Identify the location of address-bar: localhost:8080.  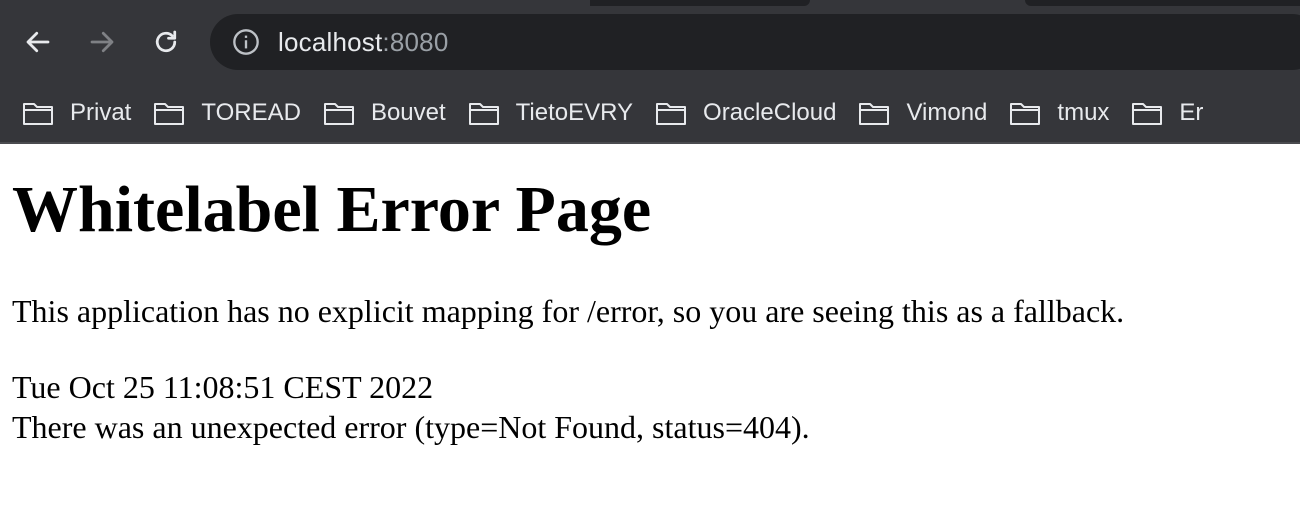
(755, 42).